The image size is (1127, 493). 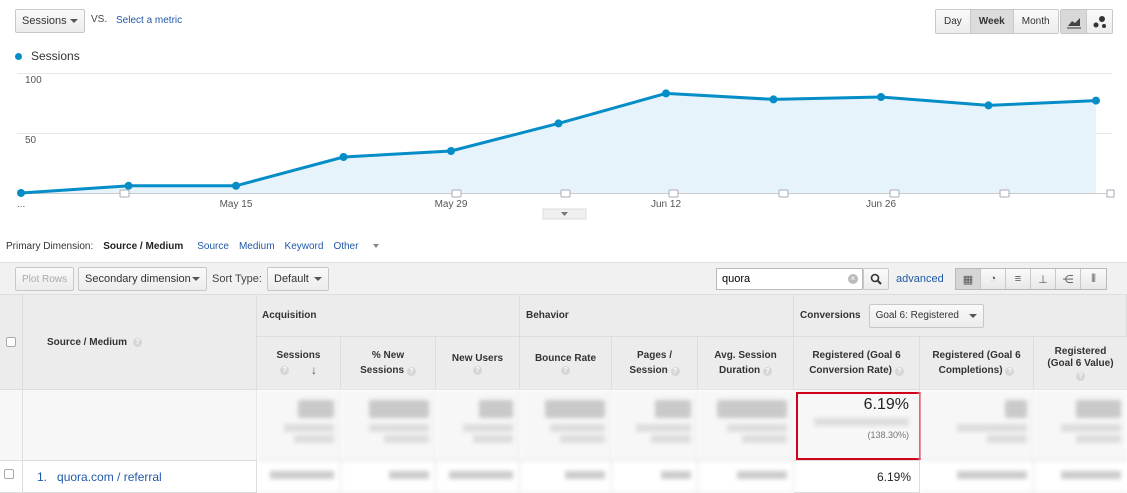 What do you see at coordinates (1068, 279) in the screenshot?
I see `term-cloud-view-button: ⋲` at bounding box center [1068, 279].